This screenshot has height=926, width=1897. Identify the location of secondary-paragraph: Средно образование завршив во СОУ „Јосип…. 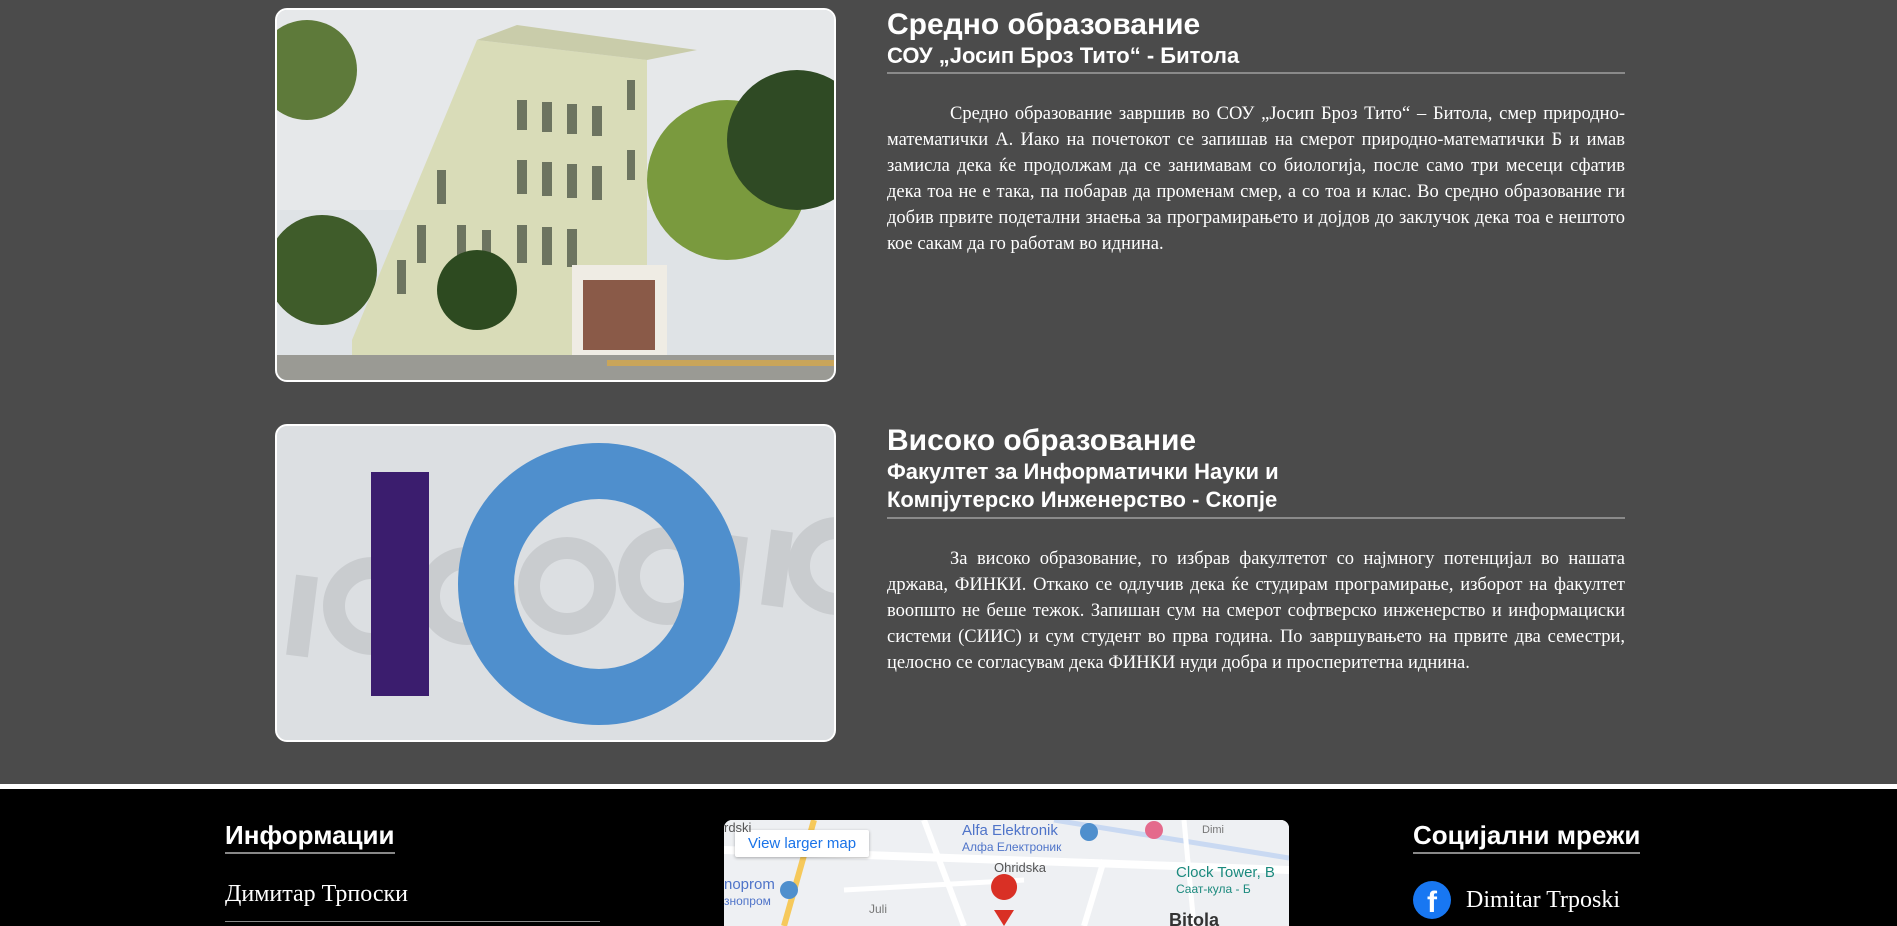
(1256, 179).